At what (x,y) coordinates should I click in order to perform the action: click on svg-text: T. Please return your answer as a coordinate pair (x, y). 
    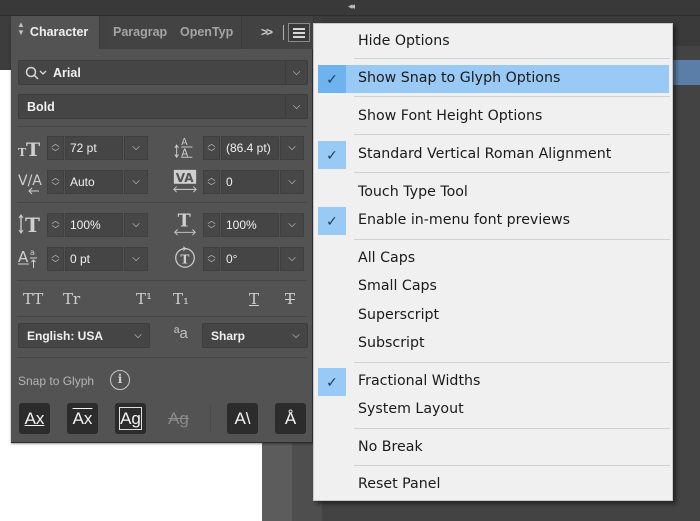
    Looking at the image, I should click on (184, 260).